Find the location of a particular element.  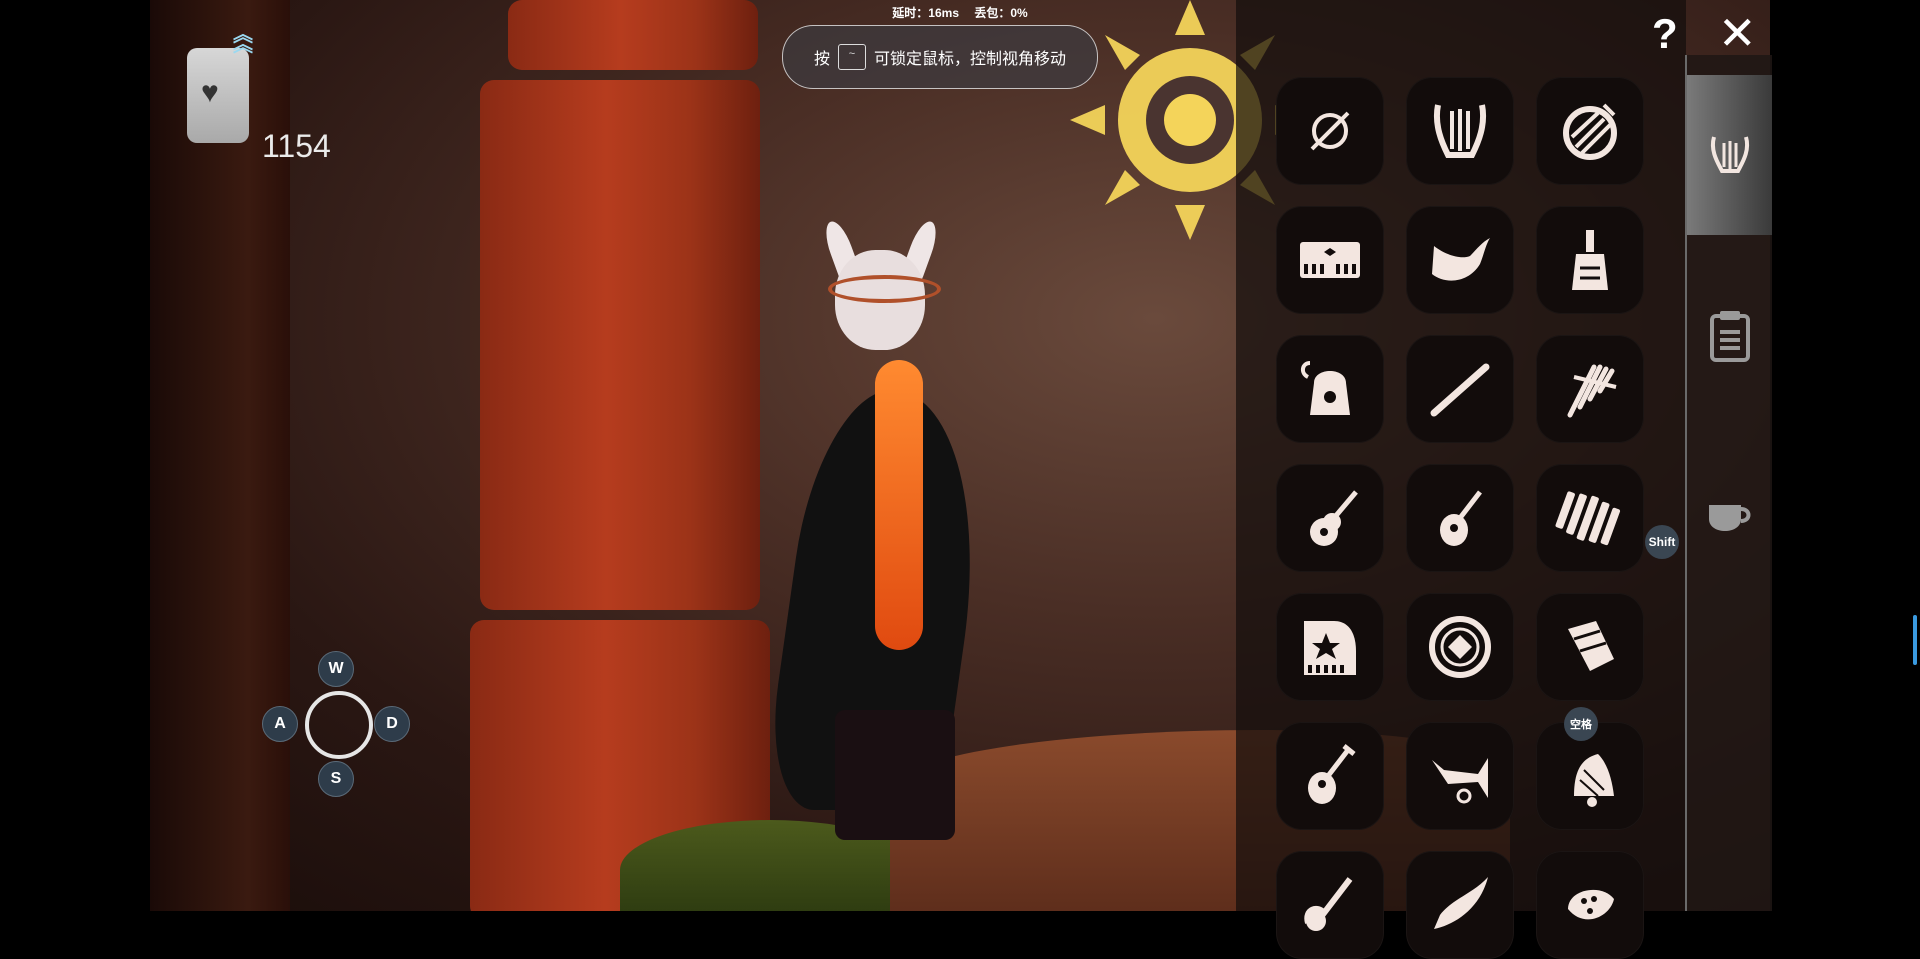

scrollbar is located at coordinates (1915, 640).